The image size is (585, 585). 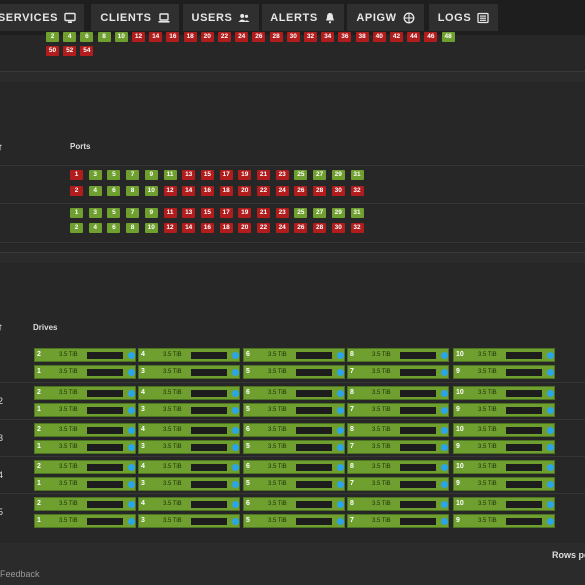 I want to click on port-48: 48, so click(x=448, y=37).